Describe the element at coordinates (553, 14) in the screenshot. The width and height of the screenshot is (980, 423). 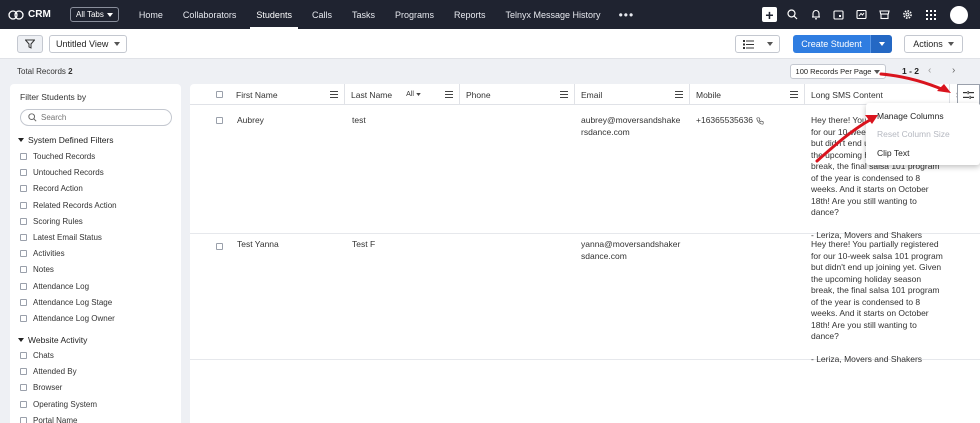
I see `nav-tab-telnyx-message-history: Telnyx Message History` at that location.